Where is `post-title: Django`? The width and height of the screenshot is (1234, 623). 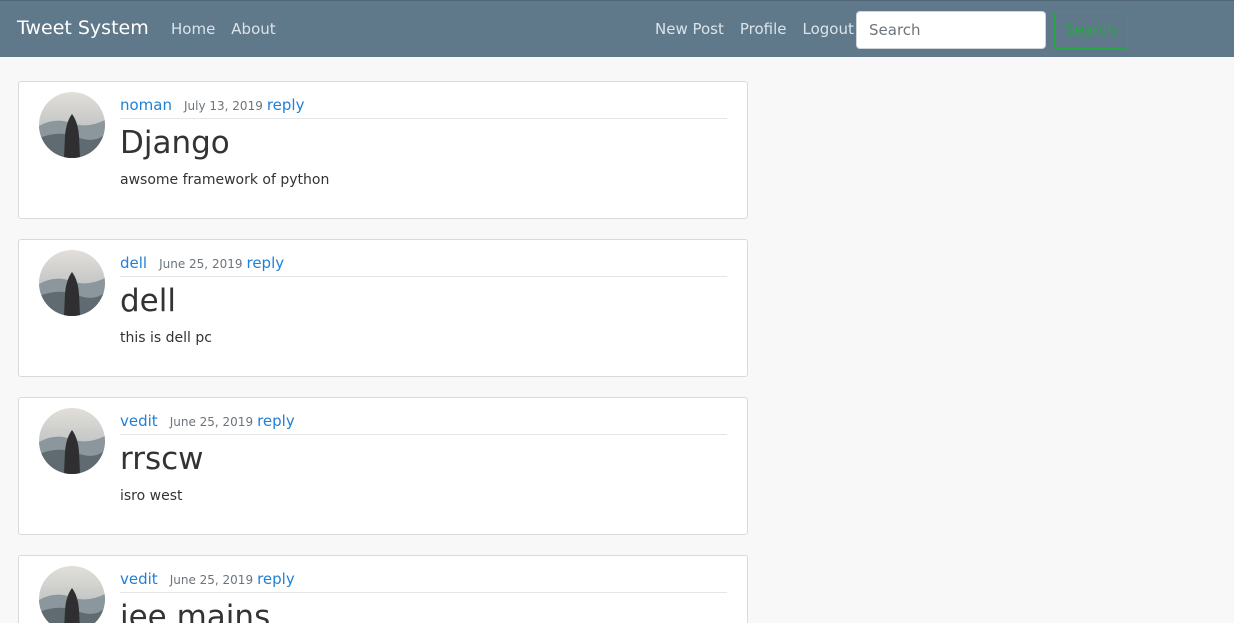
post-title: Django is located at coordinates (175, 143).